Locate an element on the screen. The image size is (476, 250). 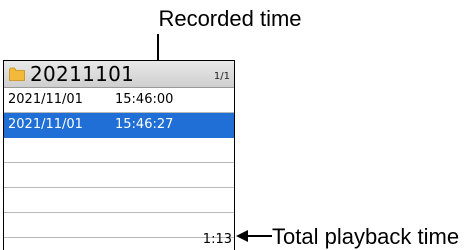
recording-time: 15:46:27 is located at coordinates (144, 124).